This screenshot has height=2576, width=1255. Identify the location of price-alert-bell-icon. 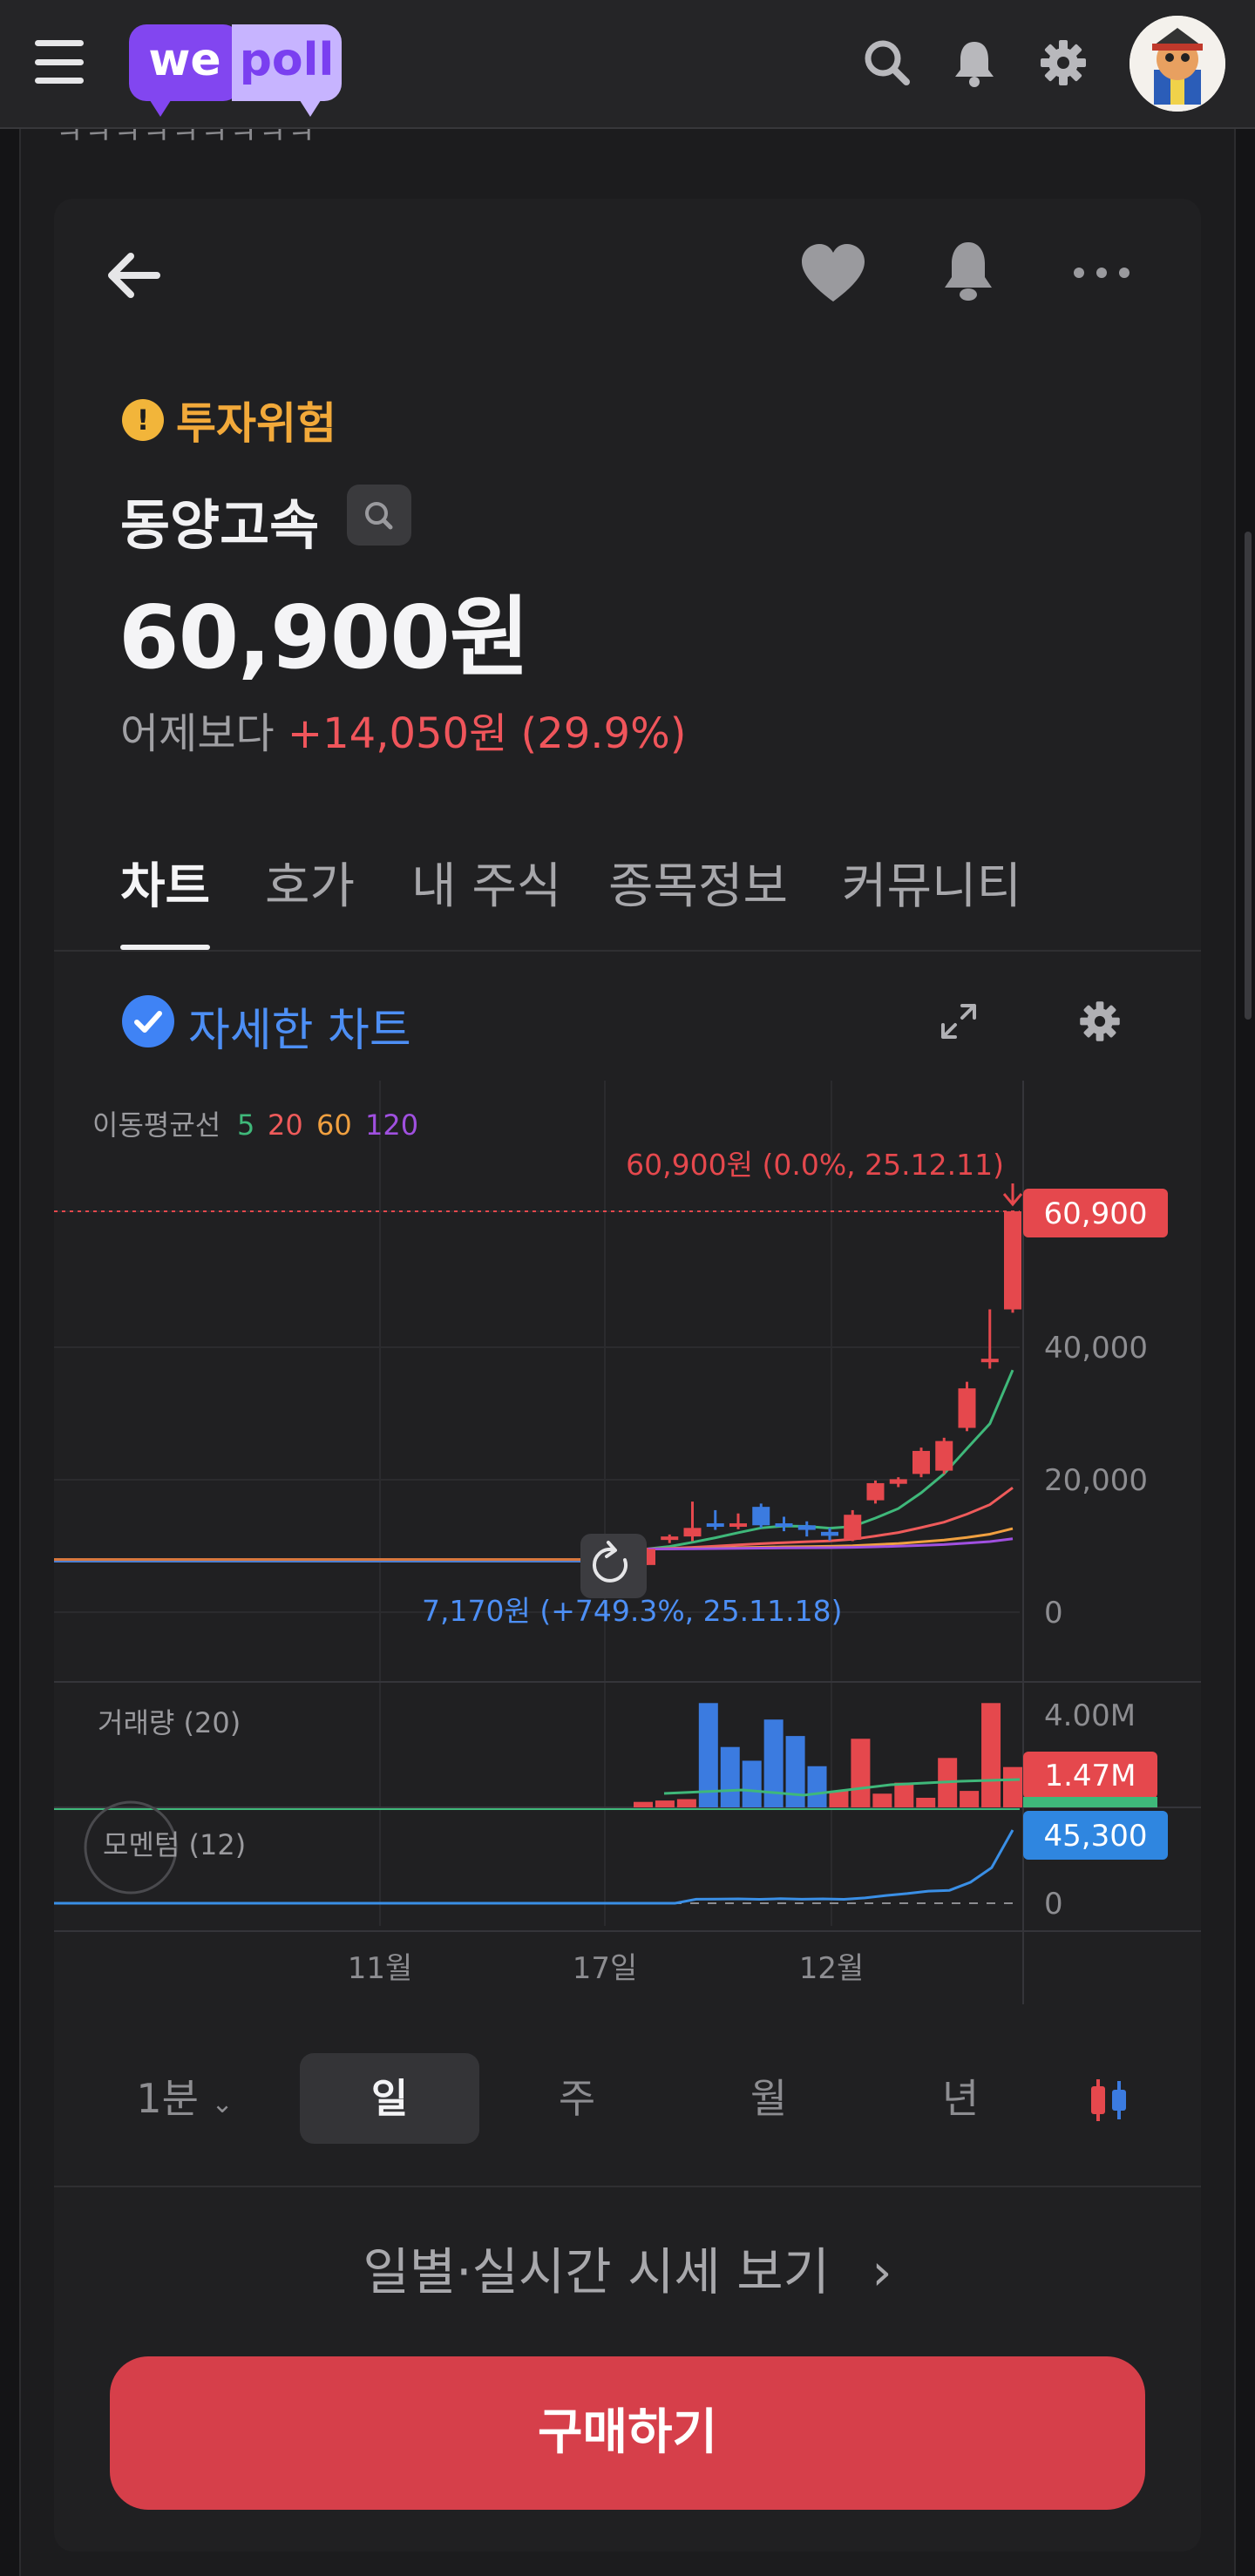
(969, 272).